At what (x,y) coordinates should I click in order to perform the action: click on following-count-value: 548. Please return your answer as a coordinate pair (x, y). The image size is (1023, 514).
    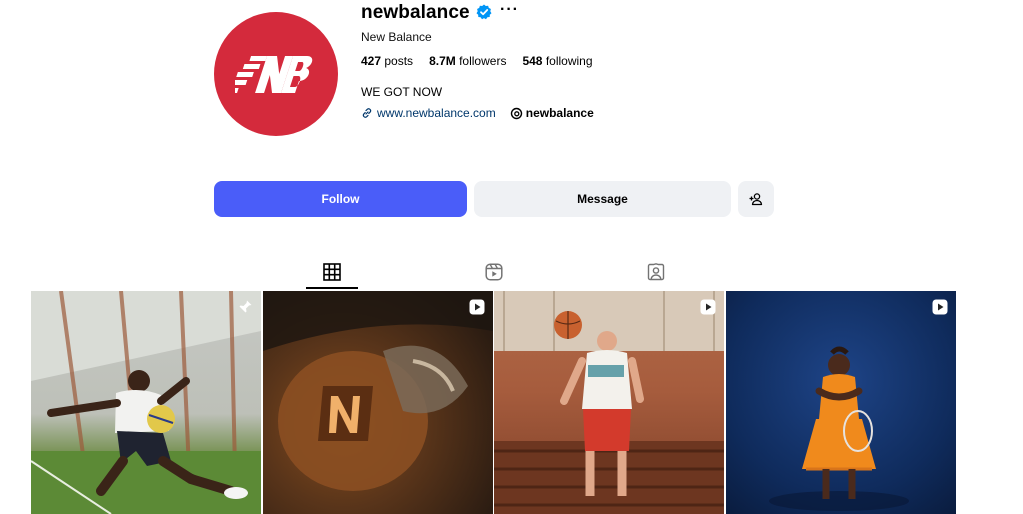
    Looking at the image, I should click on (532, 61).